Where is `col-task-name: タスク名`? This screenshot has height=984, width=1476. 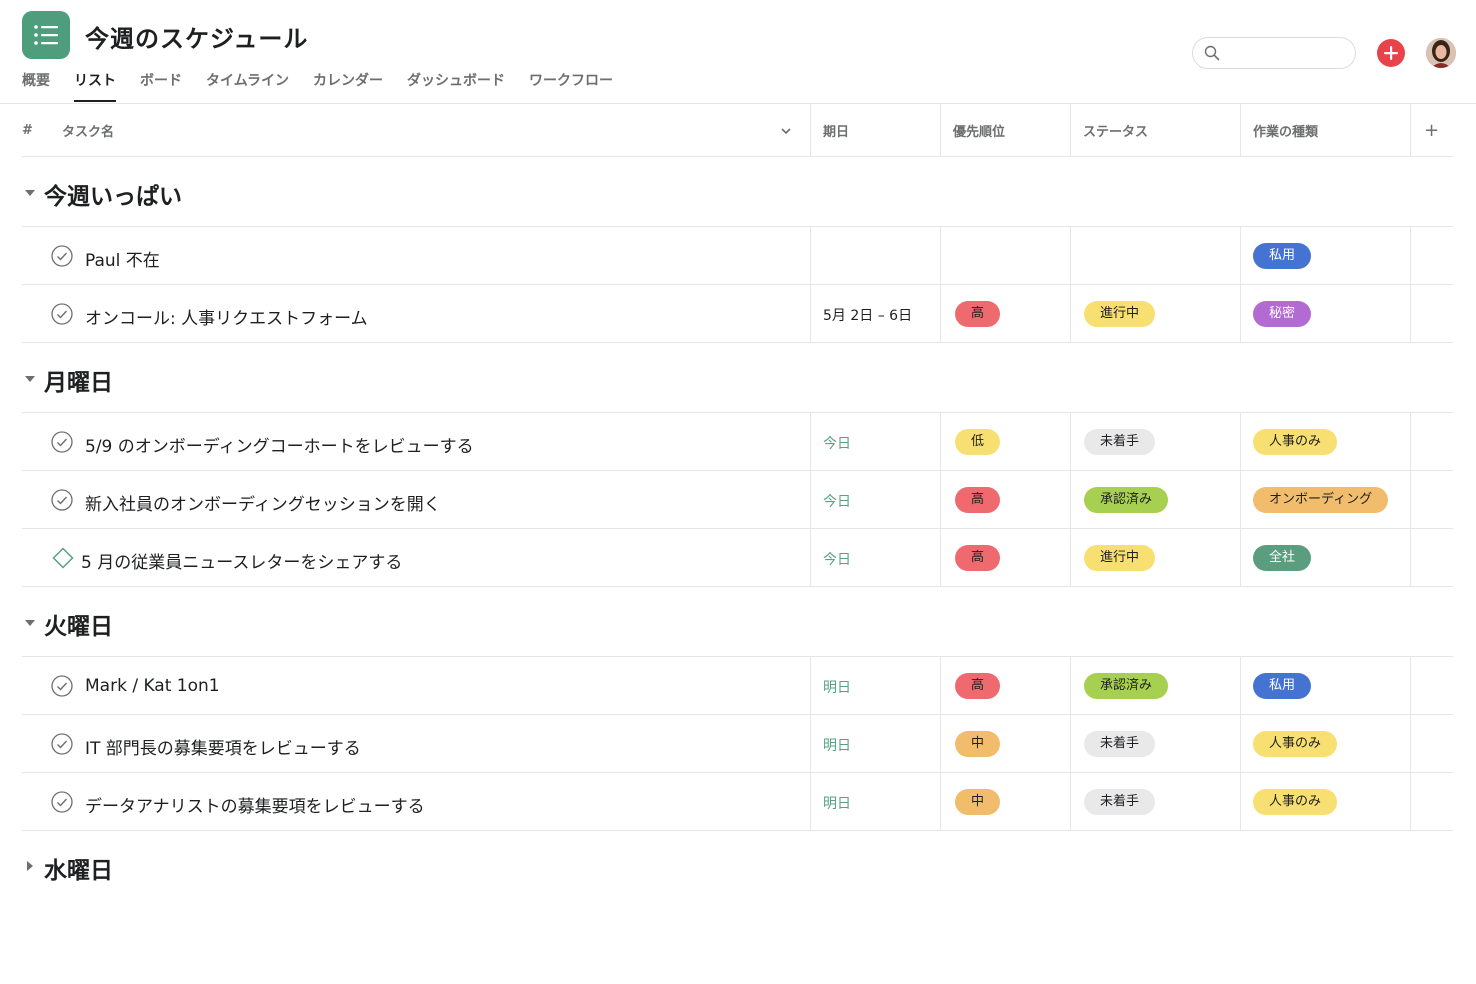
col-task-name: タスク名 is located at coordinates (88, 130).